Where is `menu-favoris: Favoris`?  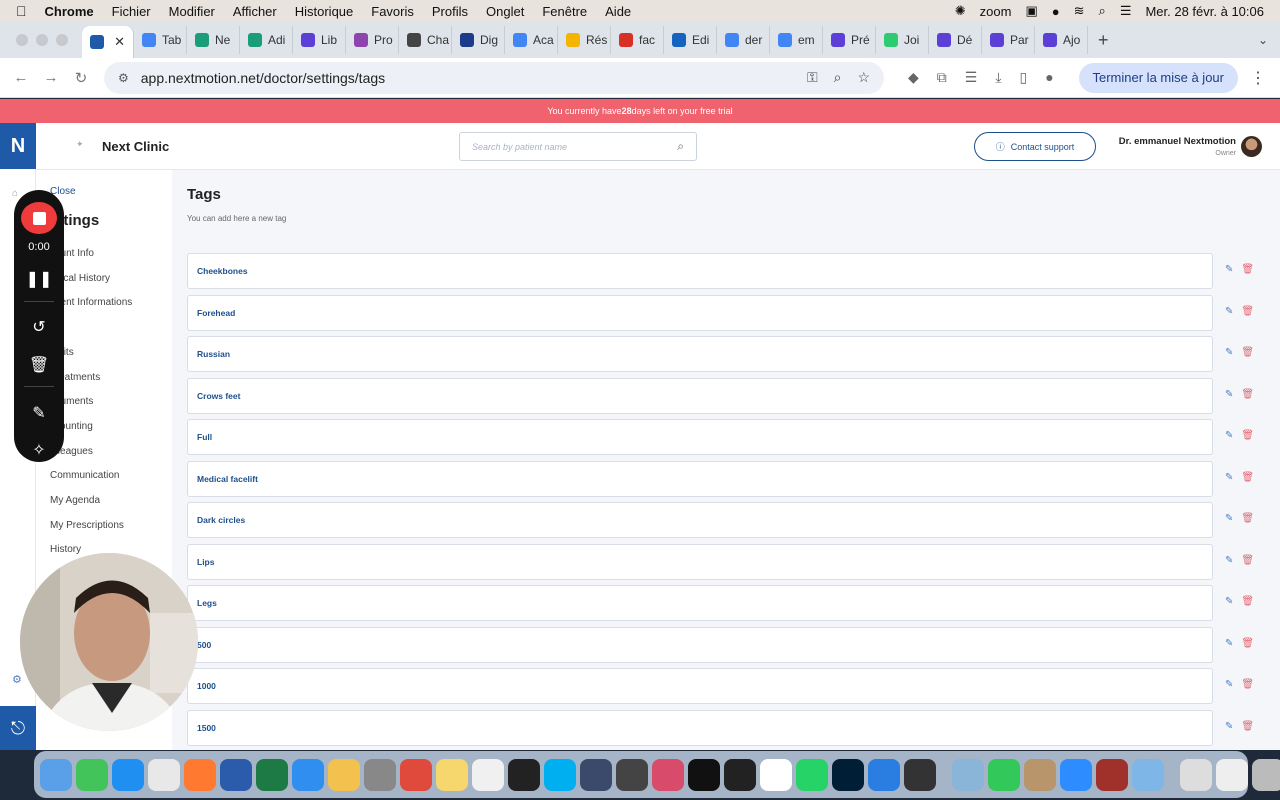
menu-favoris: Favoris is located at coordinates (392, 11).